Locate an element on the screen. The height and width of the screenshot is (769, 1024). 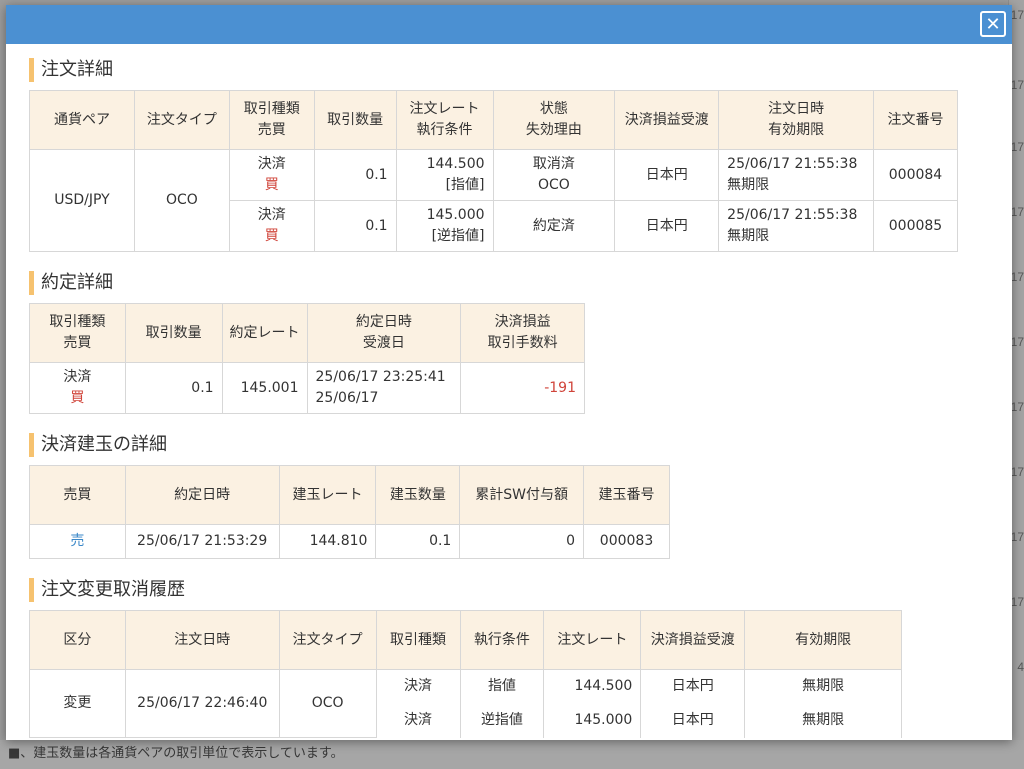
settlement-pnl: -191 is located at coordinates (522, 388).